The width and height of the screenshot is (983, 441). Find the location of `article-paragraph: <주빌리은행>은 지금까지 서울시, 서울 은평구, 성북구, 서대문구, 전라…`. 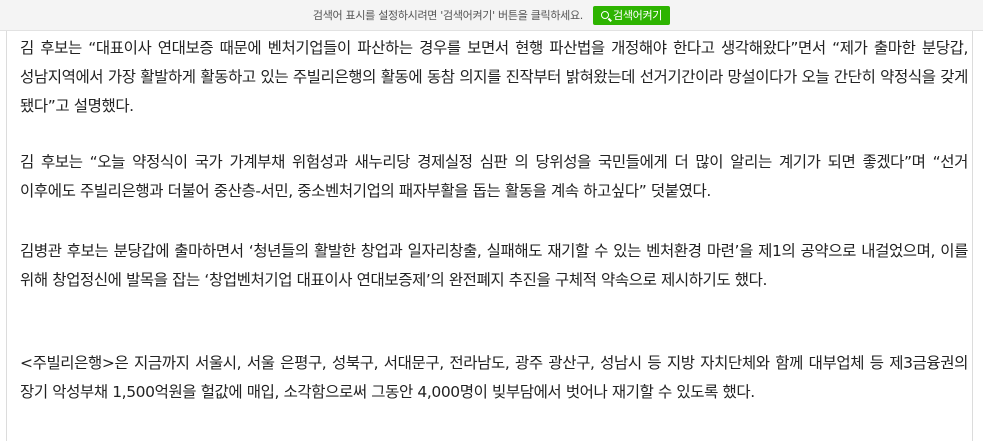

article-paragraph: <주빌리은행>은 지금까지 서울시, 서울 은평구, 성북구, 서대문구, 전라… is located at coordinates (494, 377).